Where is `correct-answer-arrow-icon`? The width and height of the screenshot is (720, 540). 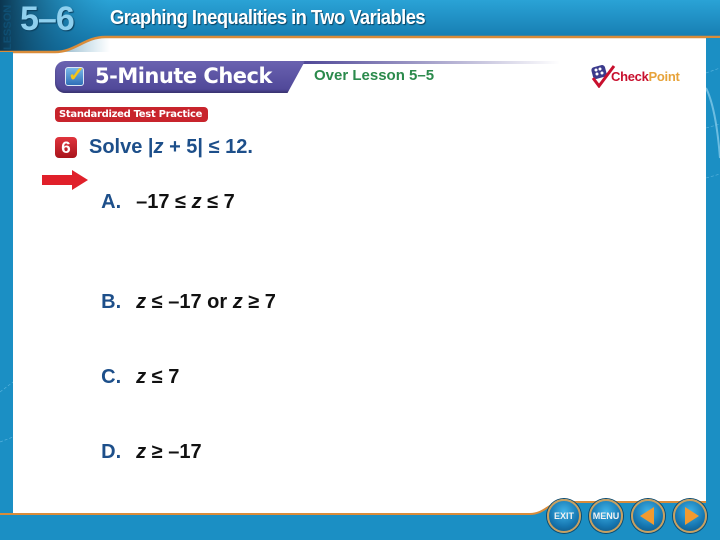
correct-answer-arrow-icon is located at coordinates (65, 180).